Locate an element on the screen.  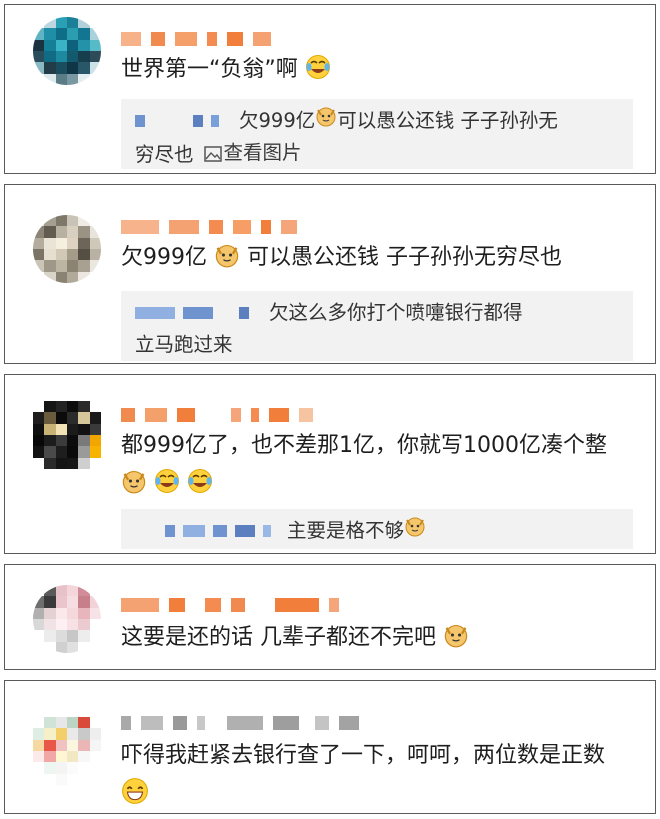
comment-text: 这要是还的话 几辈子都还不完吧 is located at coordinates (381, 640).